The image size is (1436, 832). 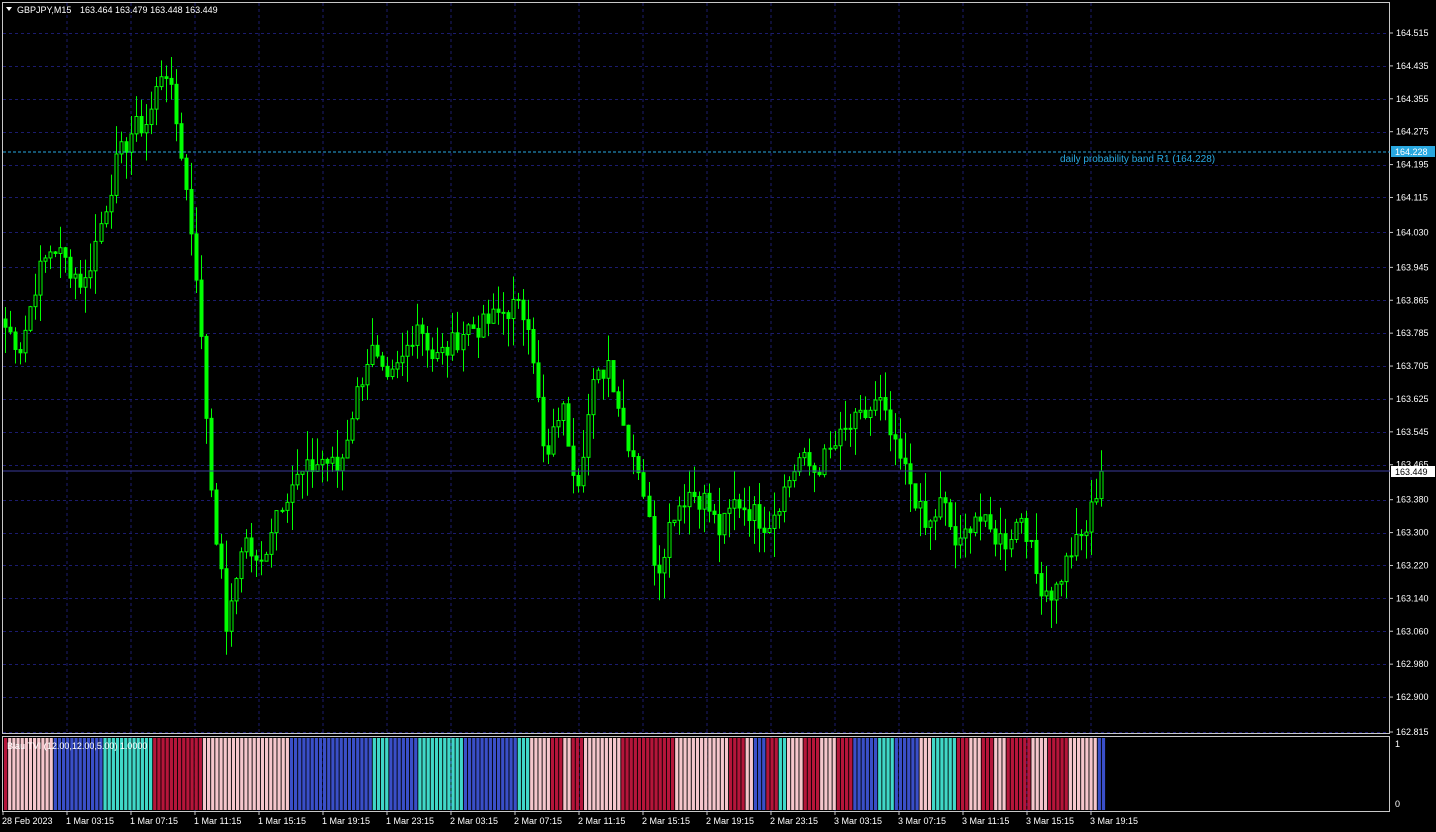 I want to click on current-price-label: 163.449, so click(x=1411, y=472).